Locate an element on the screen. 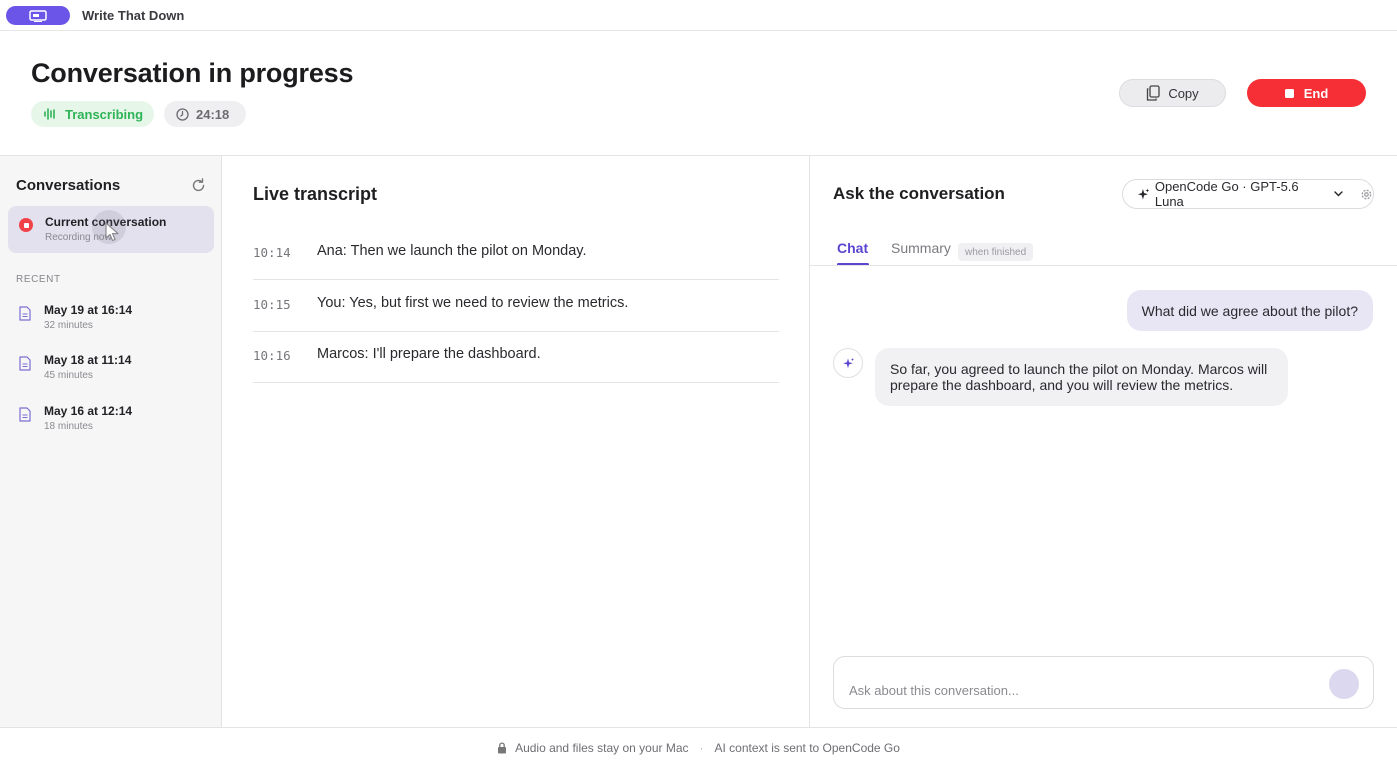  transcript-timestamp: 10:16 is located at coordinates (272, 355).